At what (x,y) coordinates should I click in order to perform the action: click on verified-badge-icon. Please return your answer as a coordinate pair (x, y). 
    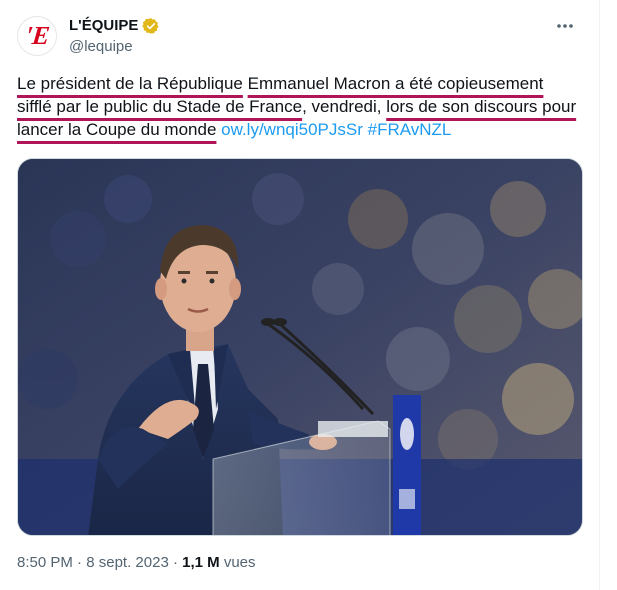
    Looking at the image, I should click on (151, 26).